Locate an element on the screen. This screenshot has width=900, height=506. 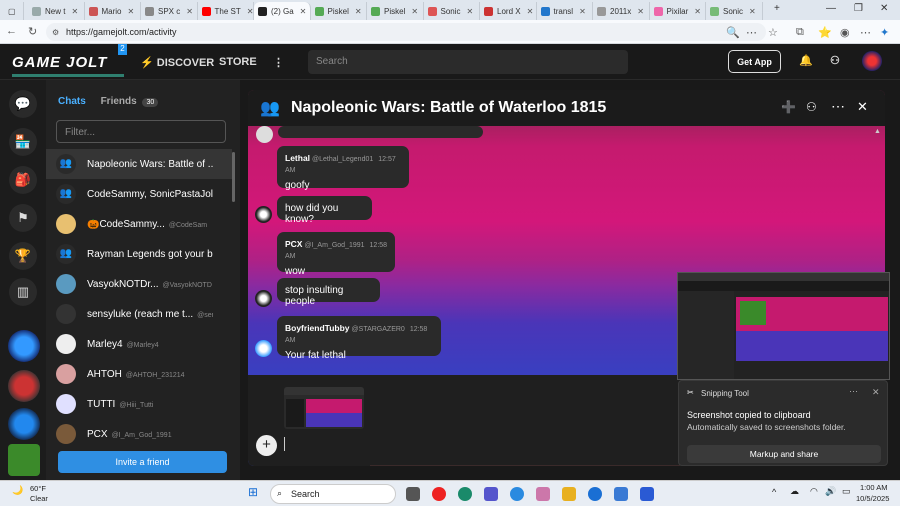
bell-icon: 🔔 is located at coordinates (806, 60).